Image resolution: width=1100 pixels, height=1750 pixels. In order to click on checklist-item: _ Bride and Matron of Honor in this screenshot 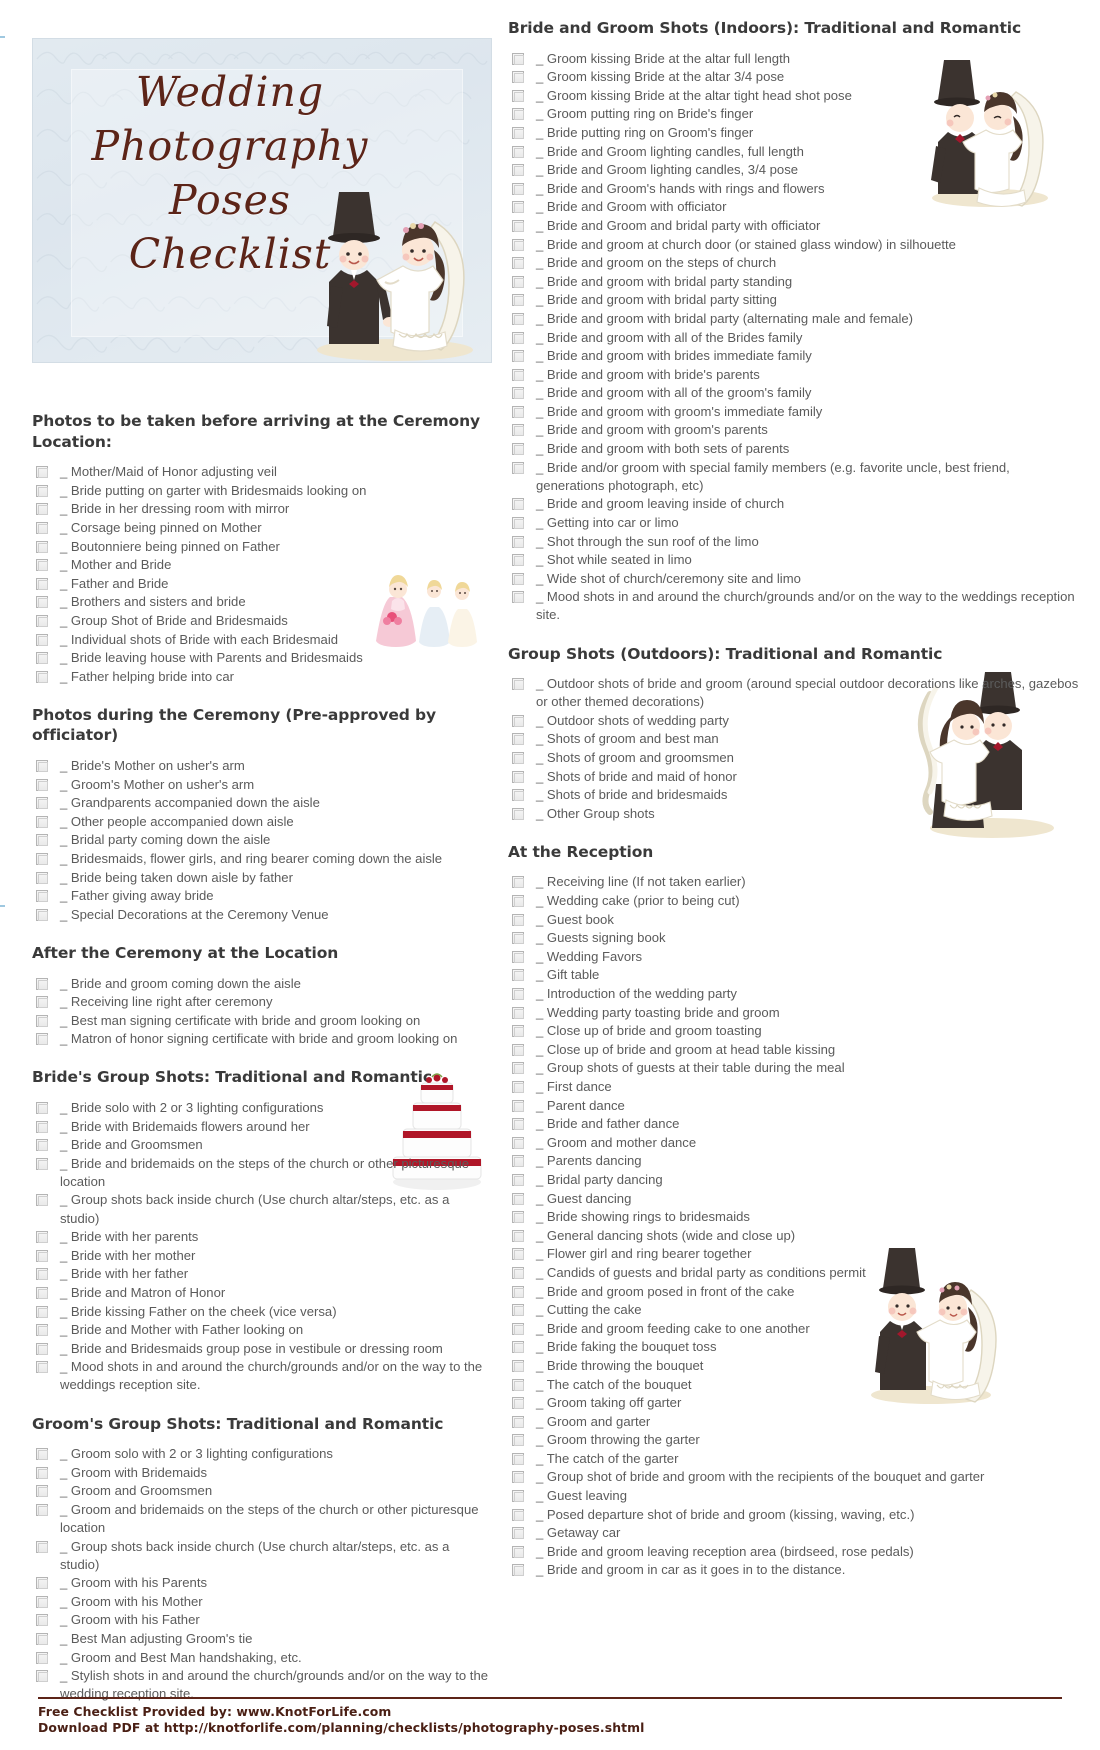, I will do `click(261, 1293)`.